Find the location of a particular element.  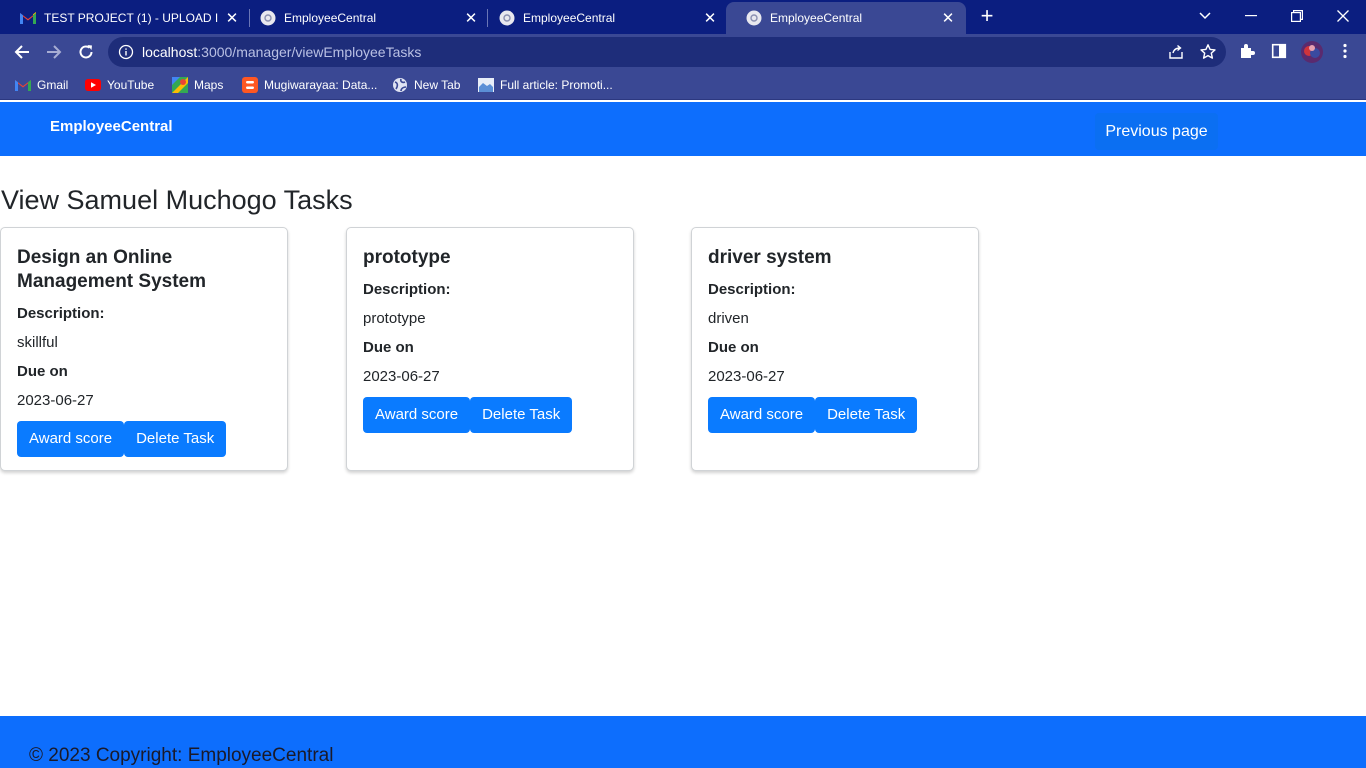

reload-icon is located at coordinates (86, 52).